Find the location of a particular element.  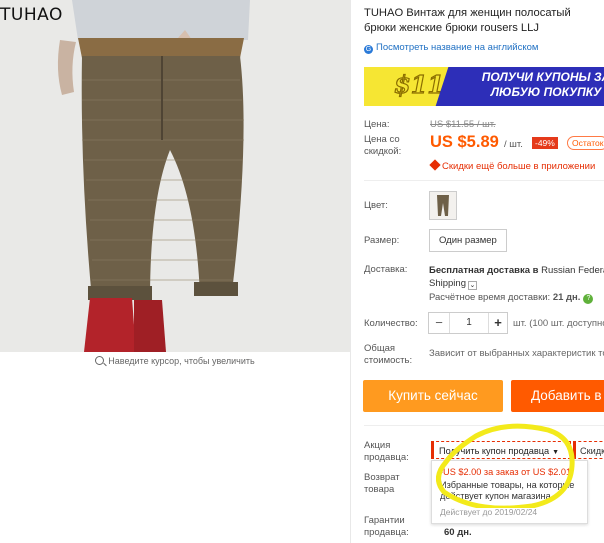

decrease-button: − is located at coordinates (439, 323).